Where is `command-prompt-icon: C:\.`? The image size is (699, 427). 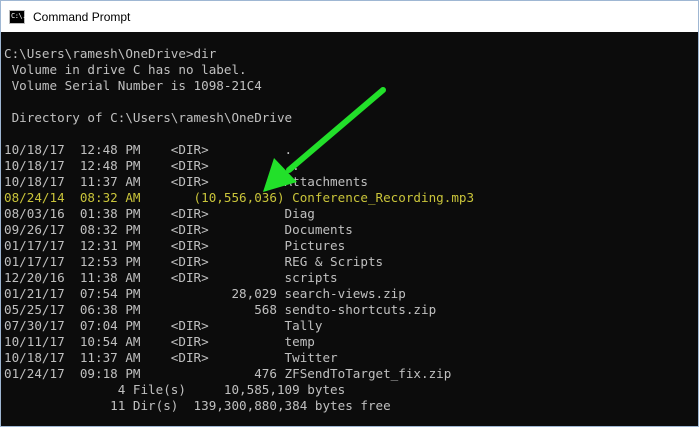 command-prompt-icon: C:\. is located at coordinates (17, 16).